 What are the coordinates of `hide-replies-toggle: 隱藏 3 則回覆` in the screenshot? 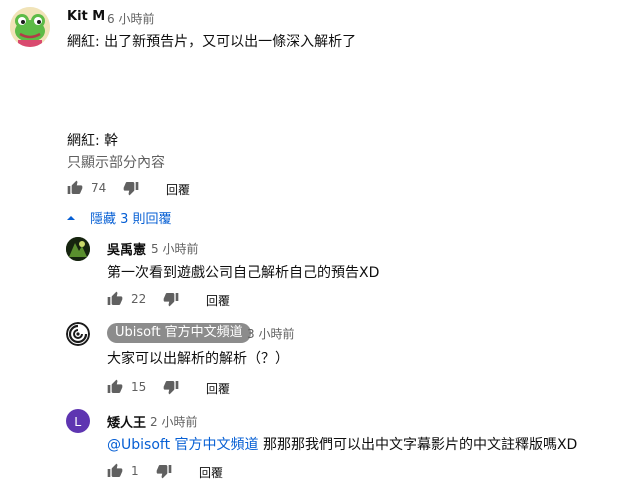 It's located at (119, 217).